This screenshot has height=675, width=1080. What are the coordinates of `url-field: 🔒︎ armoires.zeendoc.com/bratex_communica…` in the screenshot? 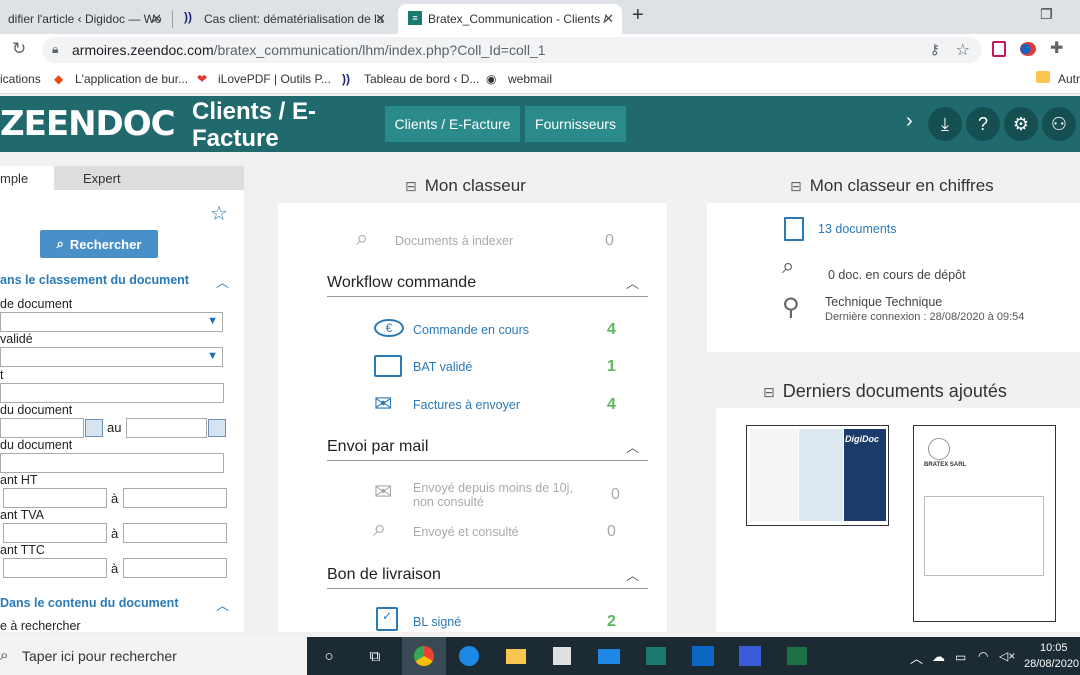 It's located at (512, 50).